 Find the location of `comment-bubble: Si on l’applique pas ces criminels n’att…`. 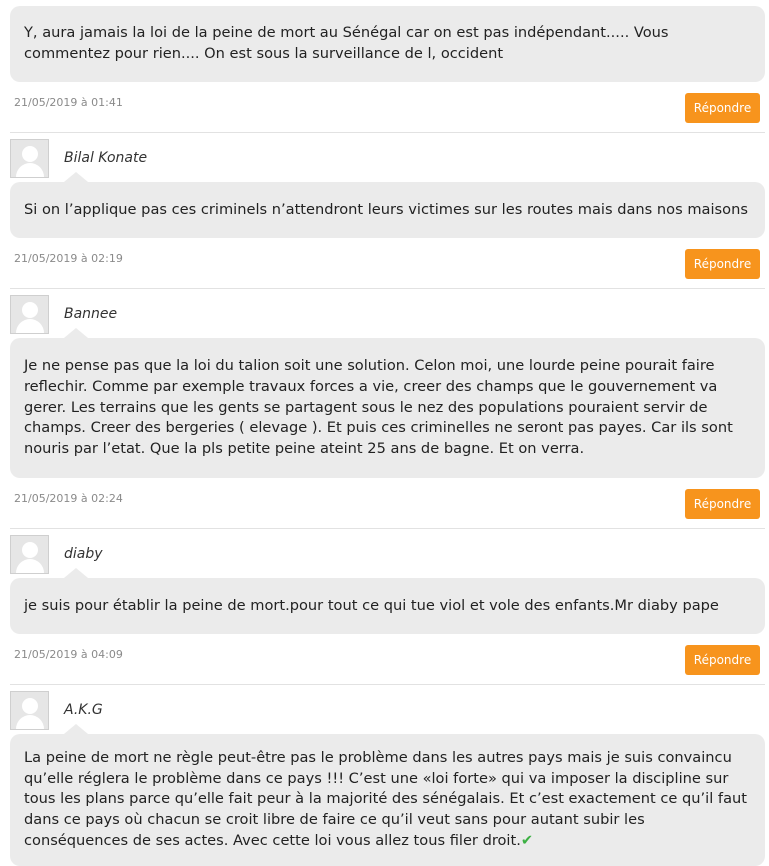

comment-bubble: Si on l’applique pas ces criminels n’att… is located at coordinates (387, 205).